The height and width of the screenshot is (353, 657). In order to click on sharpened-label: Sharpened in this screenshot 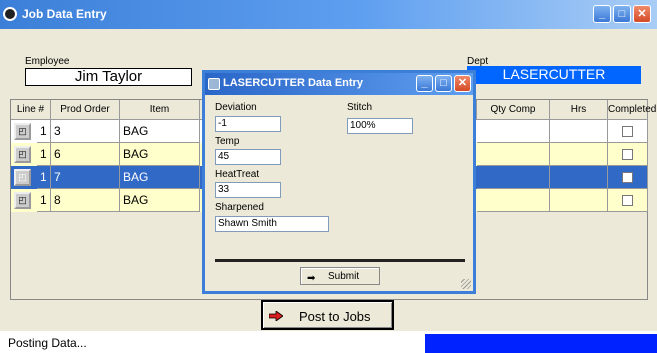, I will do `click(239, 207)`.